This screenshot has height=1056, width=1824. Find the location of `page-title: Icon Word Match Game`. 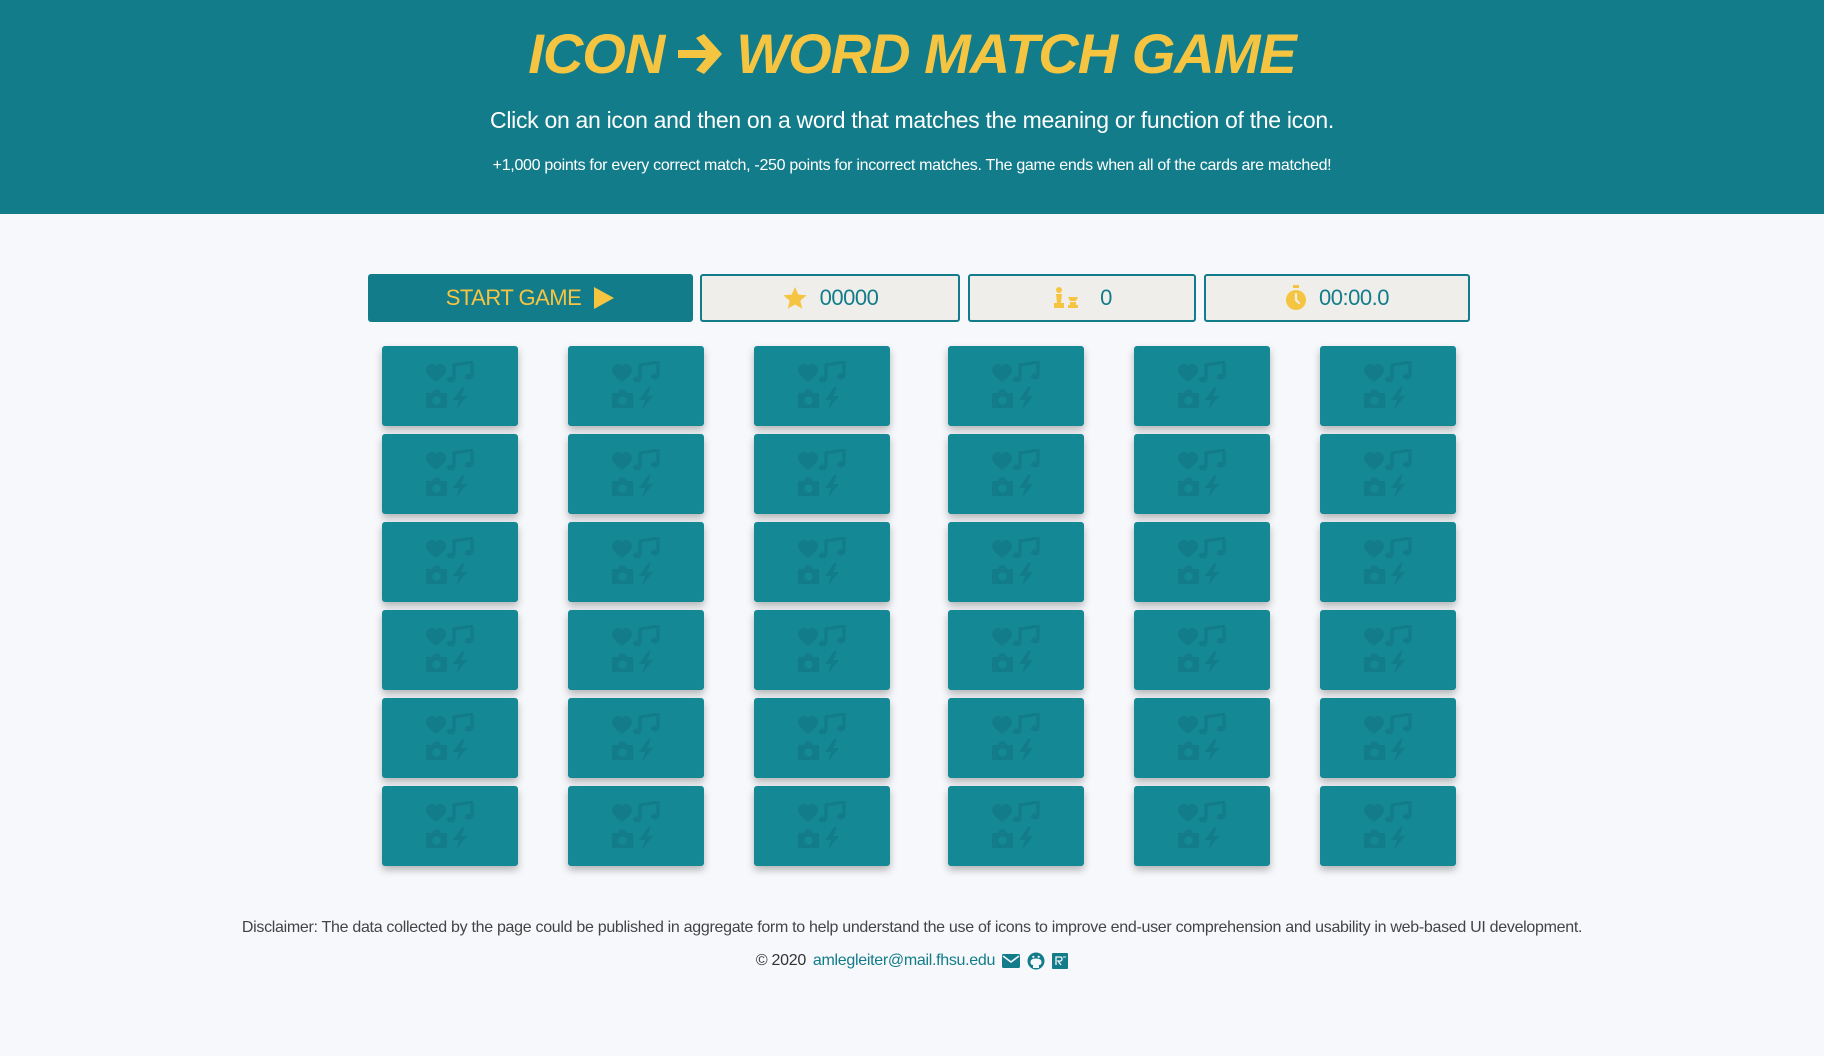

page-title: Icon Word Match Game is located at coordinates (912, 54).